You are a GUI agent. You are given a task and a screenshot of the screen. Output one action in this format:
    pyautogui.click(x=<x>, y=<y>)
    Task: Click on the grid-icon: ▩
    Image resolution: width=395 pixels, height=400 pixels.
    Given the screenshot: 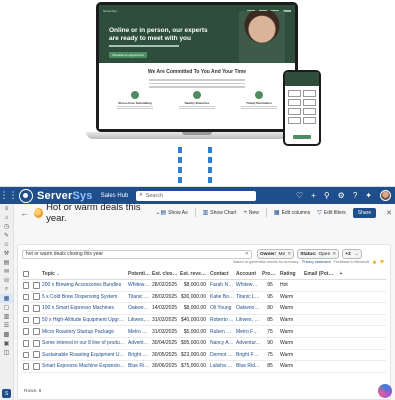 What is the action you would take?
    pyautogui.click(x=6, y=334)
    